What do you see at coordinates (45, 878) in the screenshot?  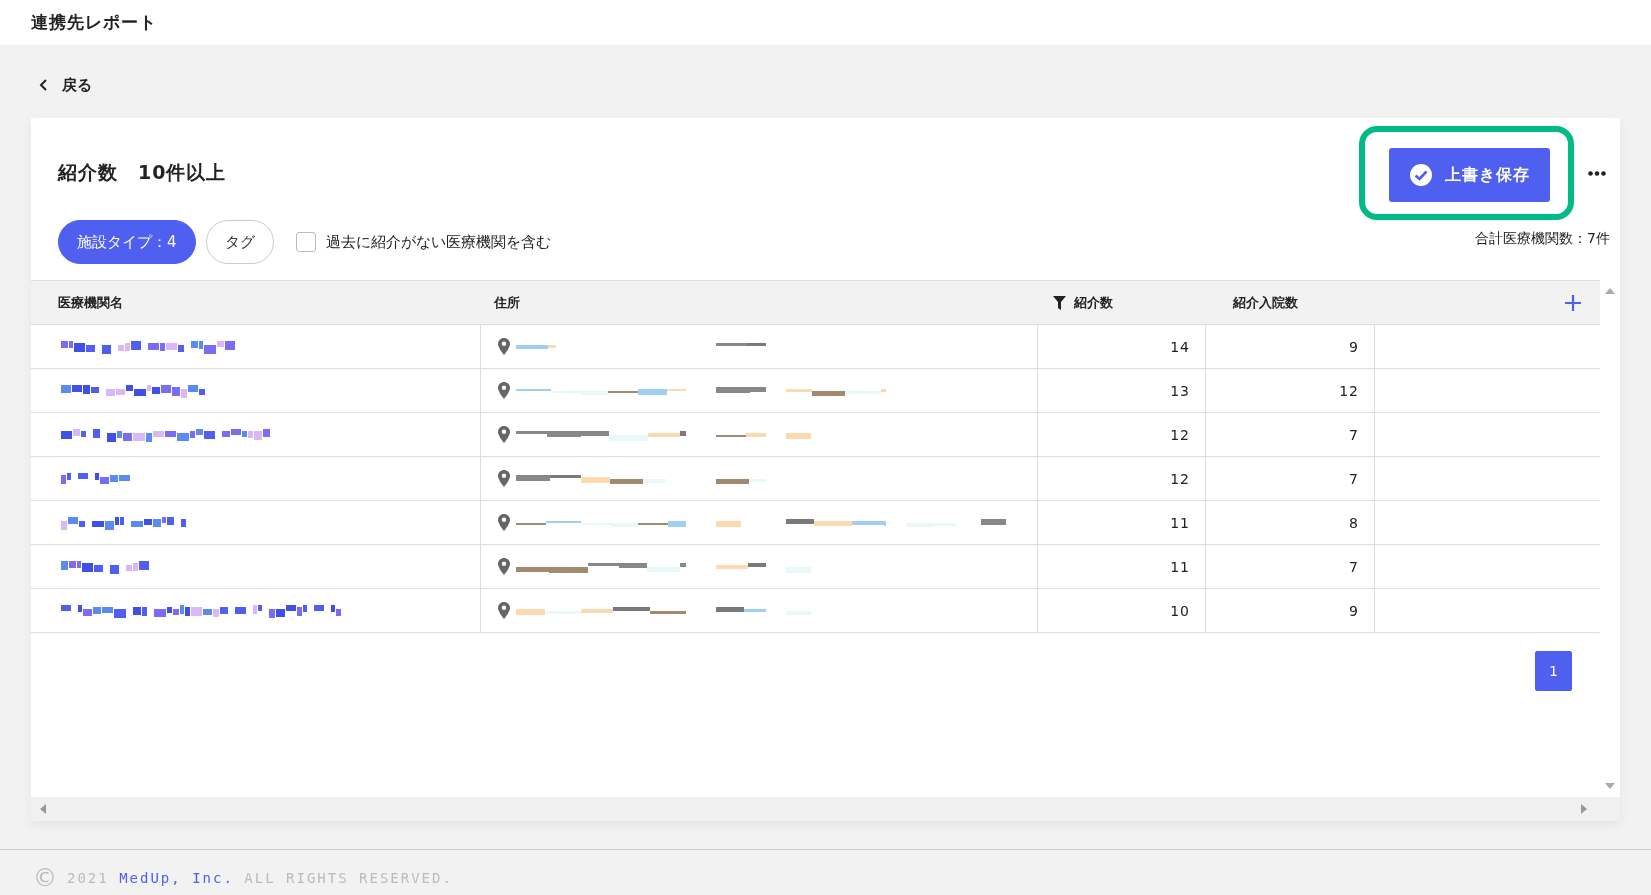 I see `copyright-symbol: ©` at bounding box center [45, 878].